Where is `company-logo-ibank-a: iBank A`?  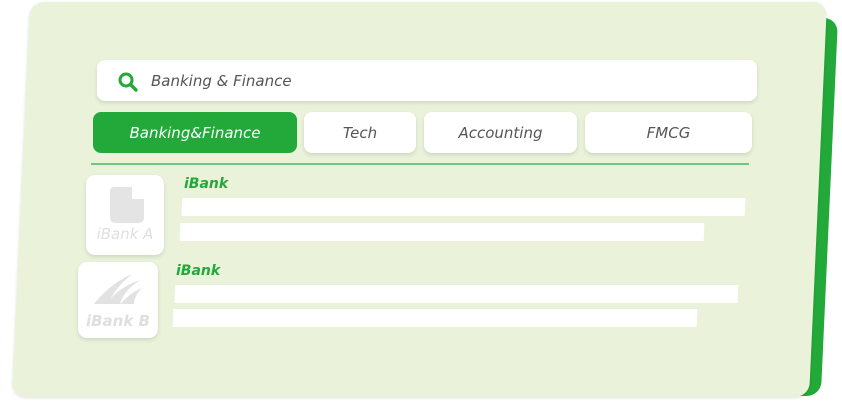 company-logo-ibank-a: iBank A is located at coordinates (125, 215).